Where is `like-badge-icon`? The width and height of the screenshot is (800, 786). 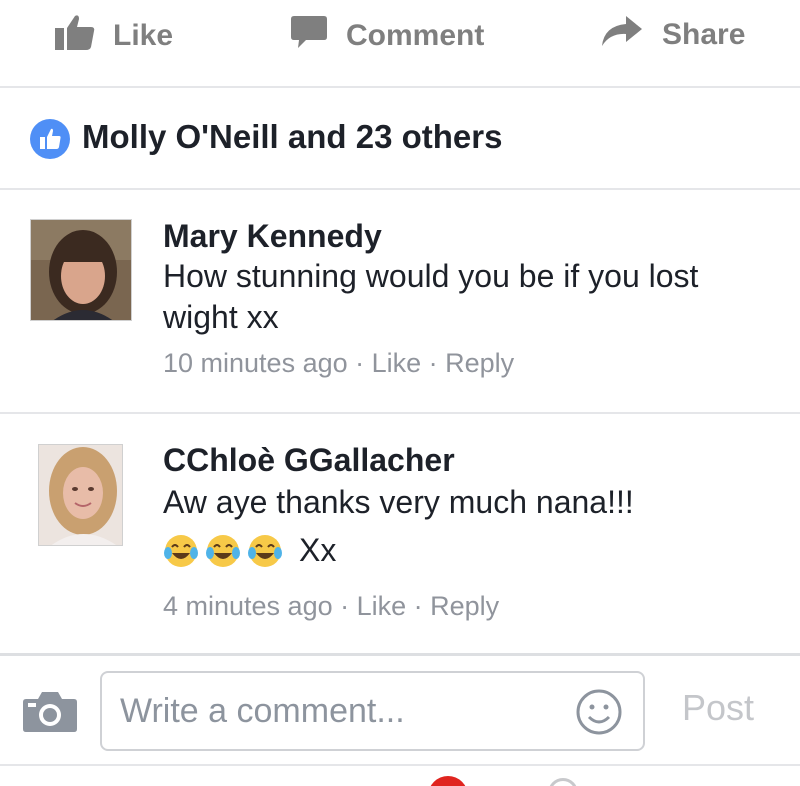 like-badge-icon is located at coordinates (50, 139).